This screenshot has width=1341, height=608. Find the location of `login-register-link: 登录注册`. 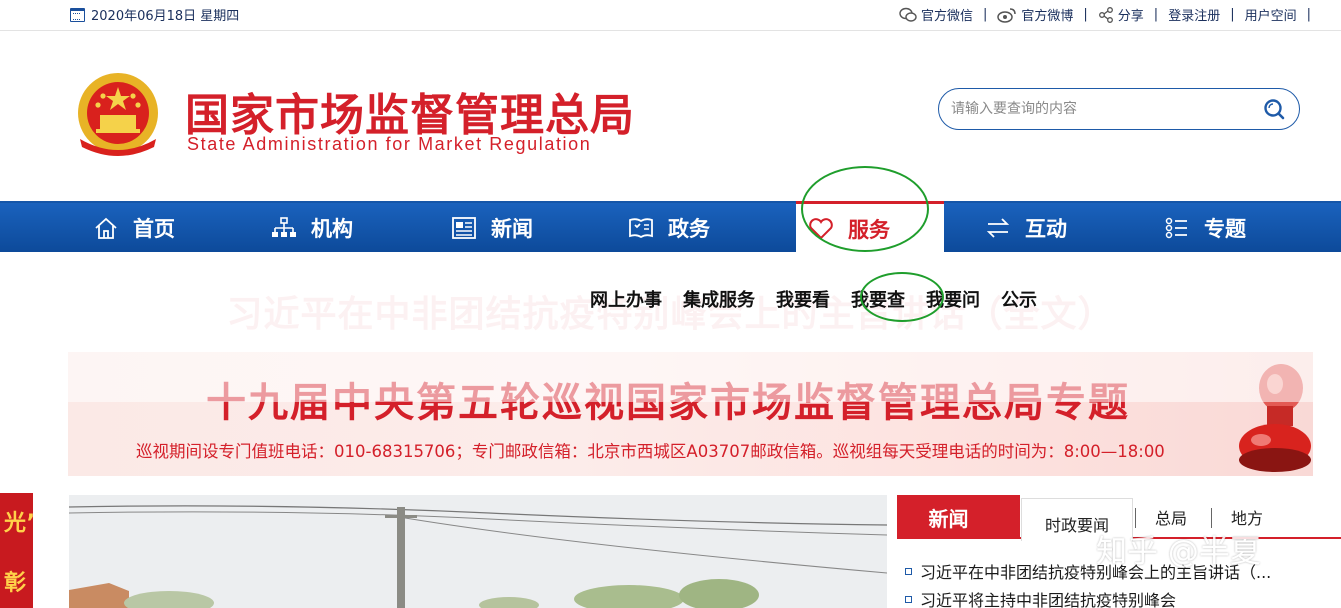

login-register-link: 登录注册 is located at coordinates (1194, 14).